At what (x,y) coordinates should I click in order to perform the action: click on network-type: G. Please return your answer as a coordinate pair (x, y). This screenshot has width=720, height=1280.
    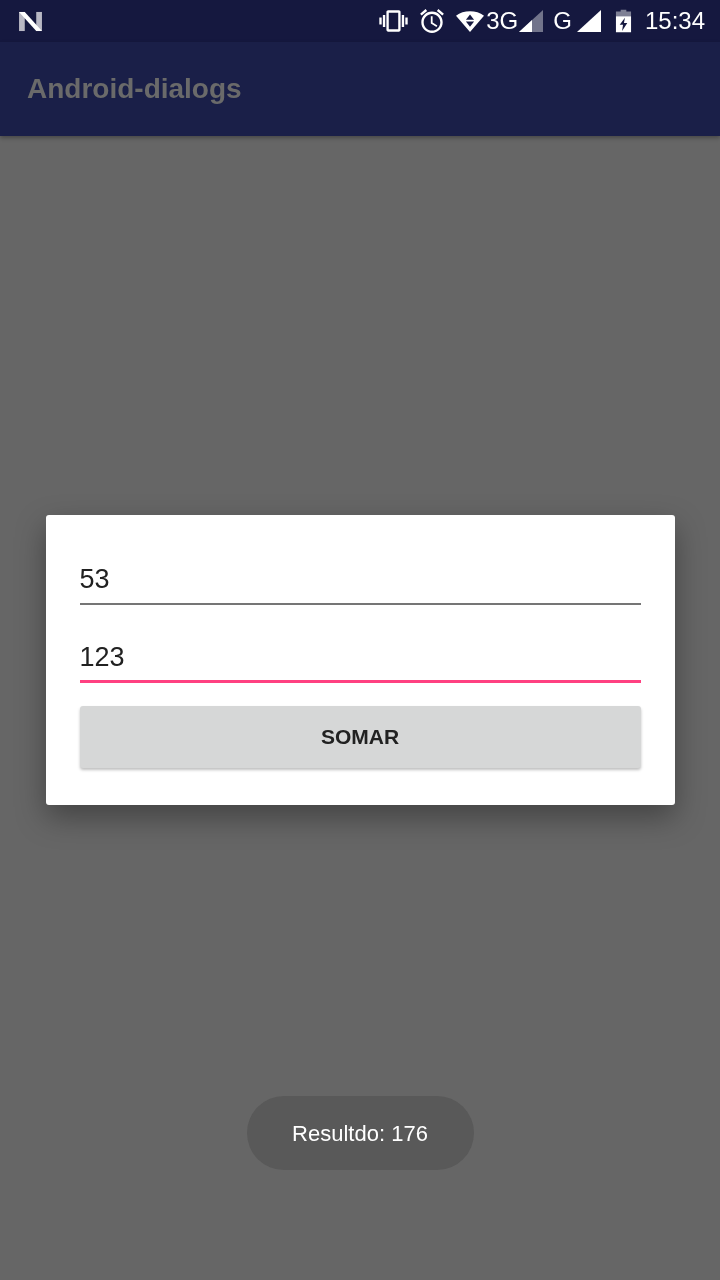
    Looking at the image, I should click on (562, 21).